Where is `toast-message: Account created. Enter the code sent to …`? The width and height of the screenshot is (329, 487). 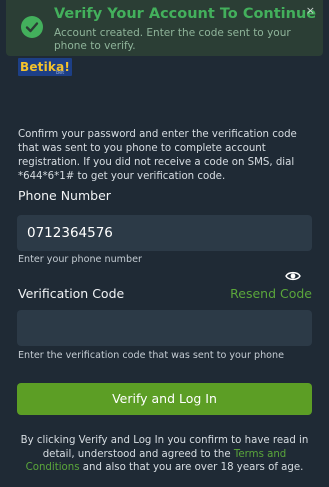
toast-message: Account created. Enter the code sent to … is located at coordinates (172, 39).